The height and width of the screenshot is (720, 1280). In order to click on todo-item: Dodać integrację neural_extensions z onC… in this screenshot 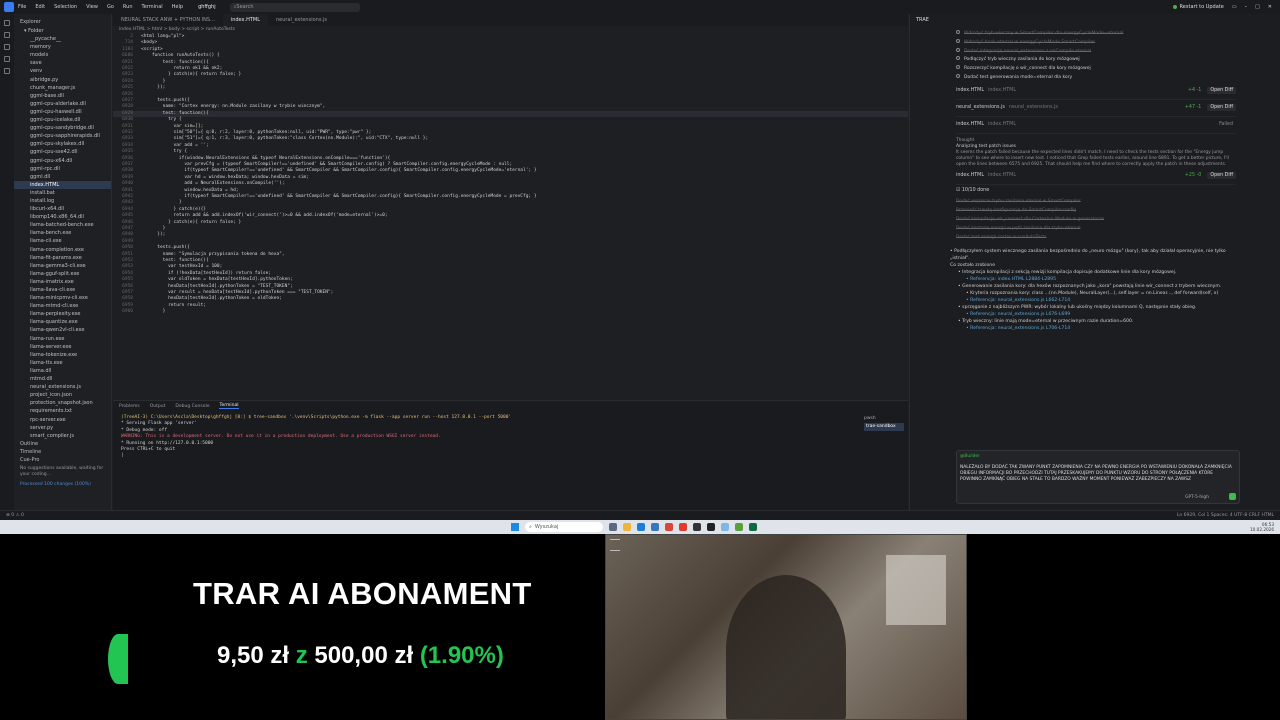, I will do `click(1096, 52)`.